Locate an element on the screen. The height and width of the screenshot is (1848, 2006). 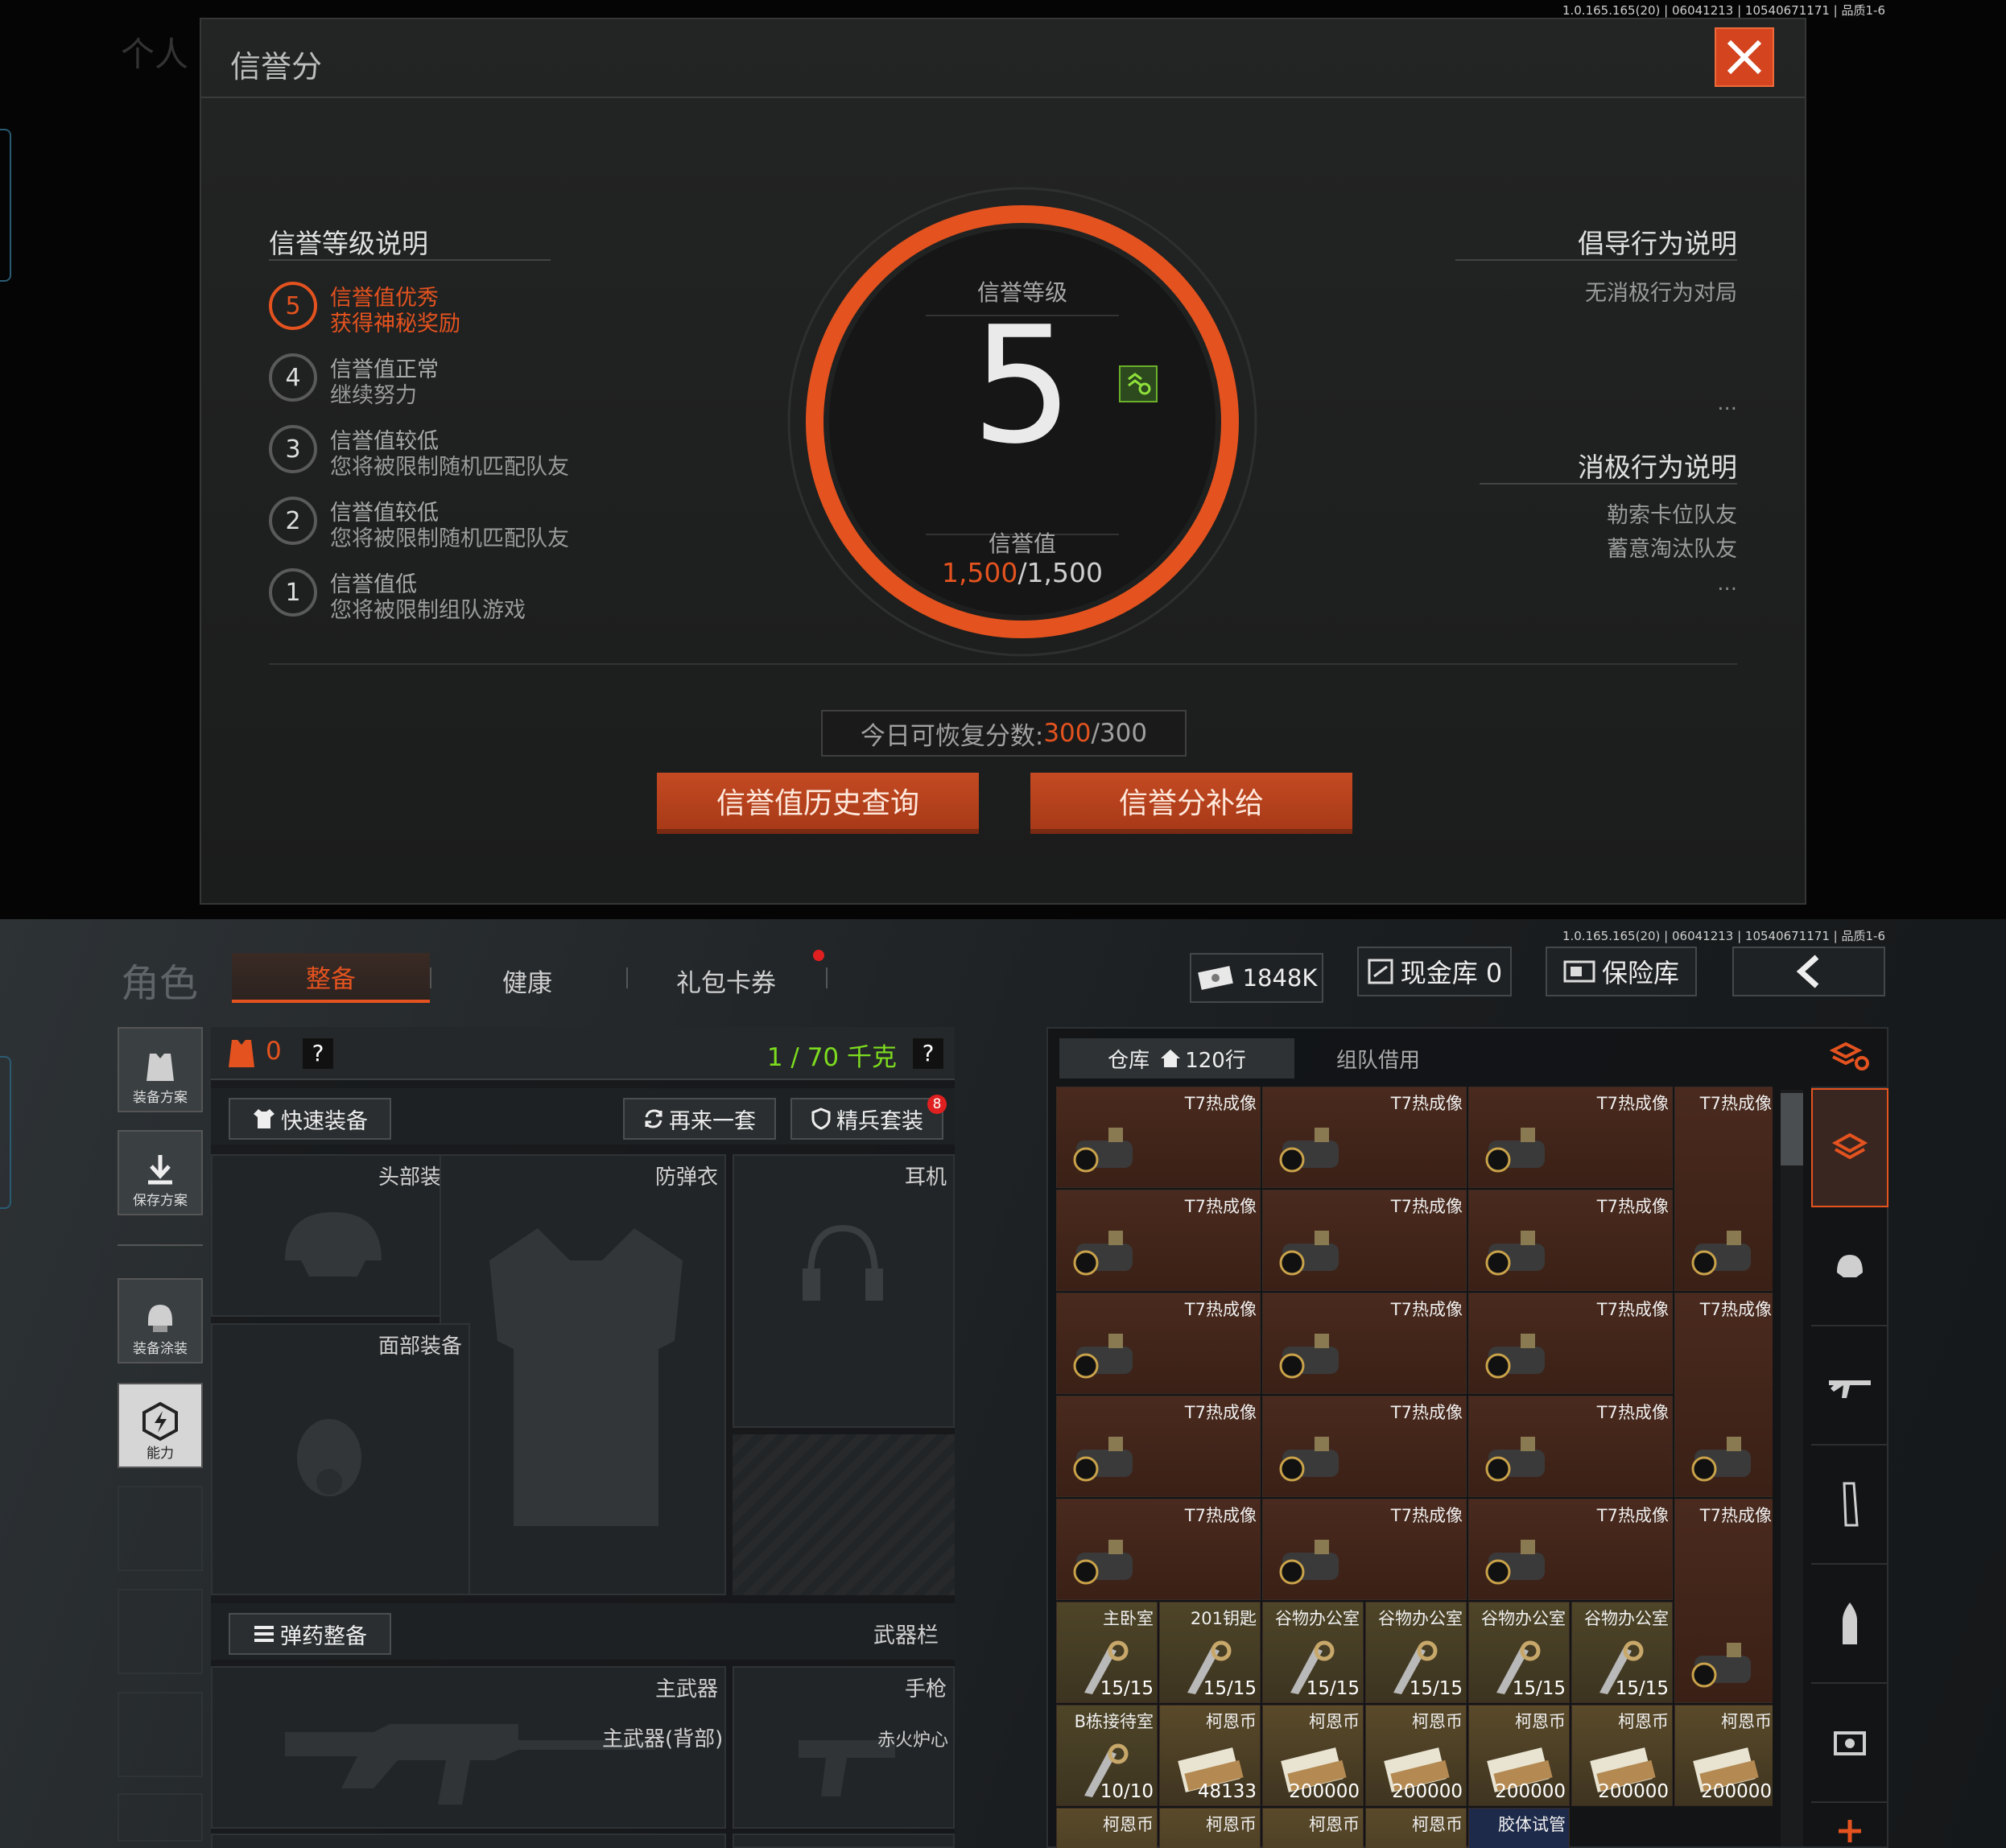
tab-health: 健康 is located at coordinates (527, 981).